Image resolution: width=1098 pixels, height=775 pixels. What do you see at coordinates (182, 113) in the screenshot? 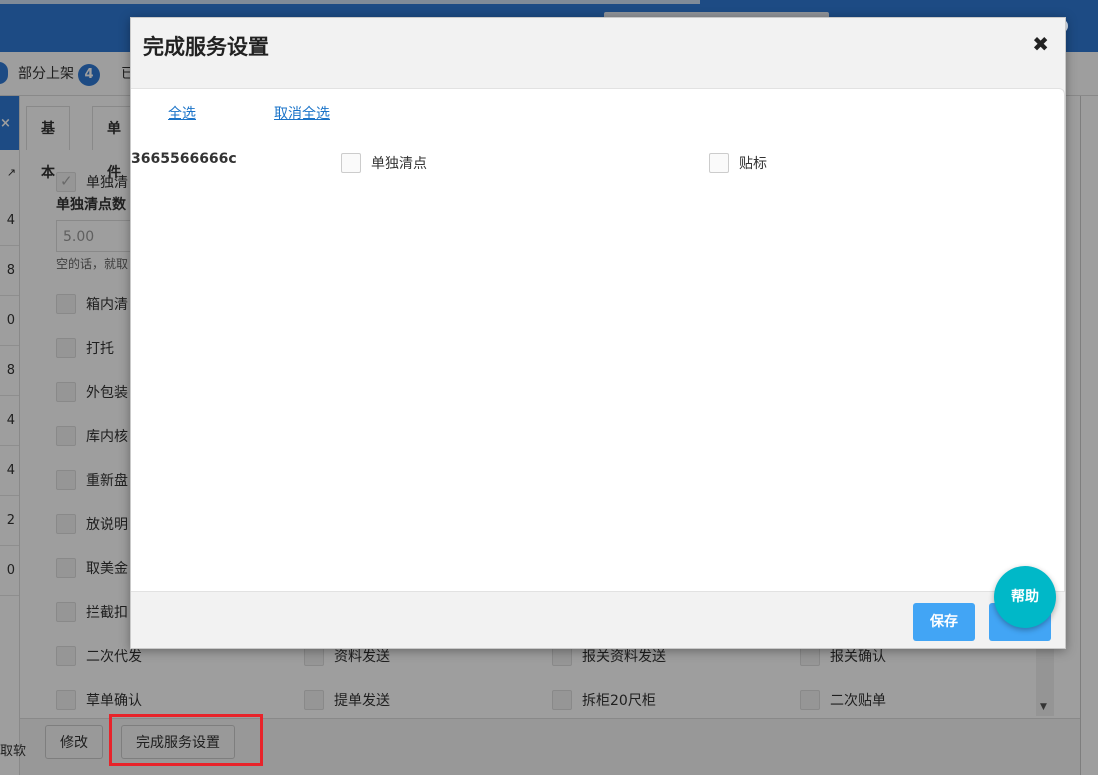
I see `select-all-link: 全选` at bounding box center [182, 113].